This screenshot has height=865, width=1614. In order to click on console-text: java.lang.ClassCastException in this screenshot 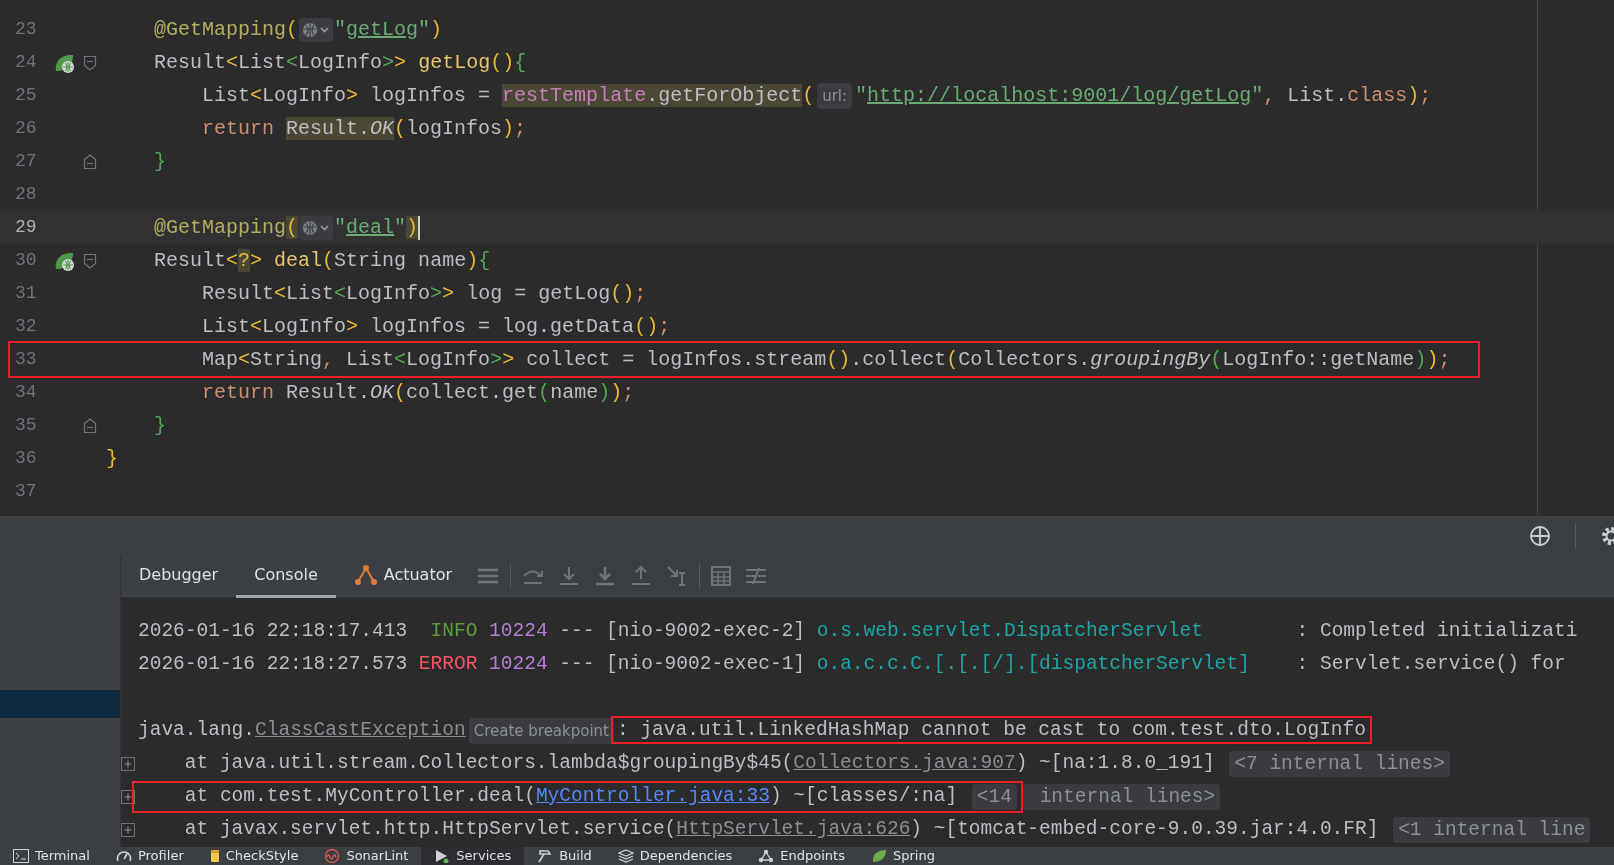, I will do `click(302, 730)`.